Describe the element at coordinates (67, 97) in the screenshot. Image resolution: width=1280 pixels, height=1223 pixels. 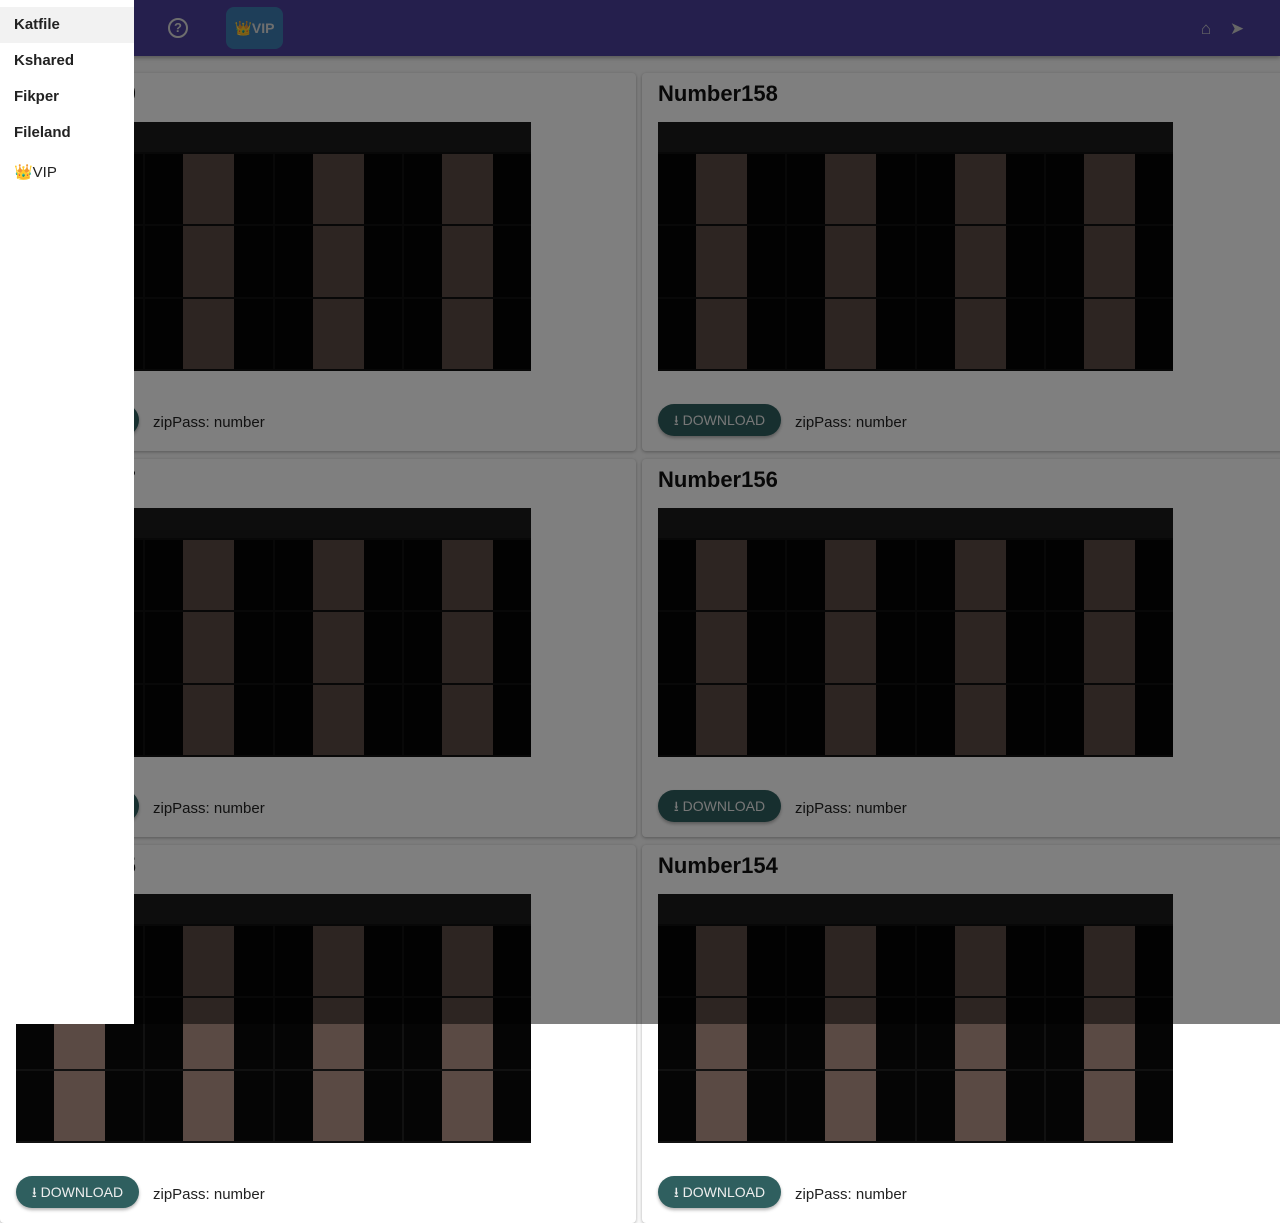
I see `drawer-item-fikper: Fikper` at that location.